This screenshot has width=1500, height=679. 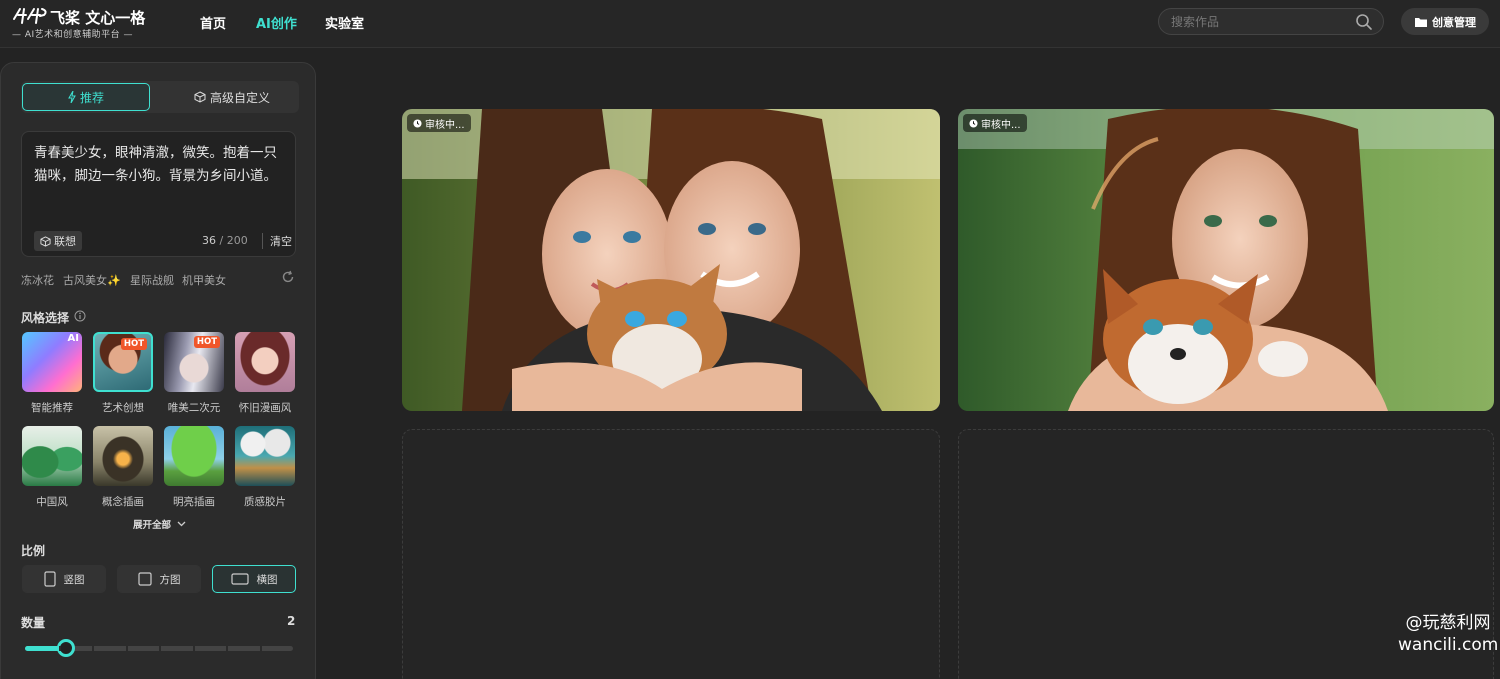 I want to click on expand-all-button: 展开全部, so click(x=159, y=524).